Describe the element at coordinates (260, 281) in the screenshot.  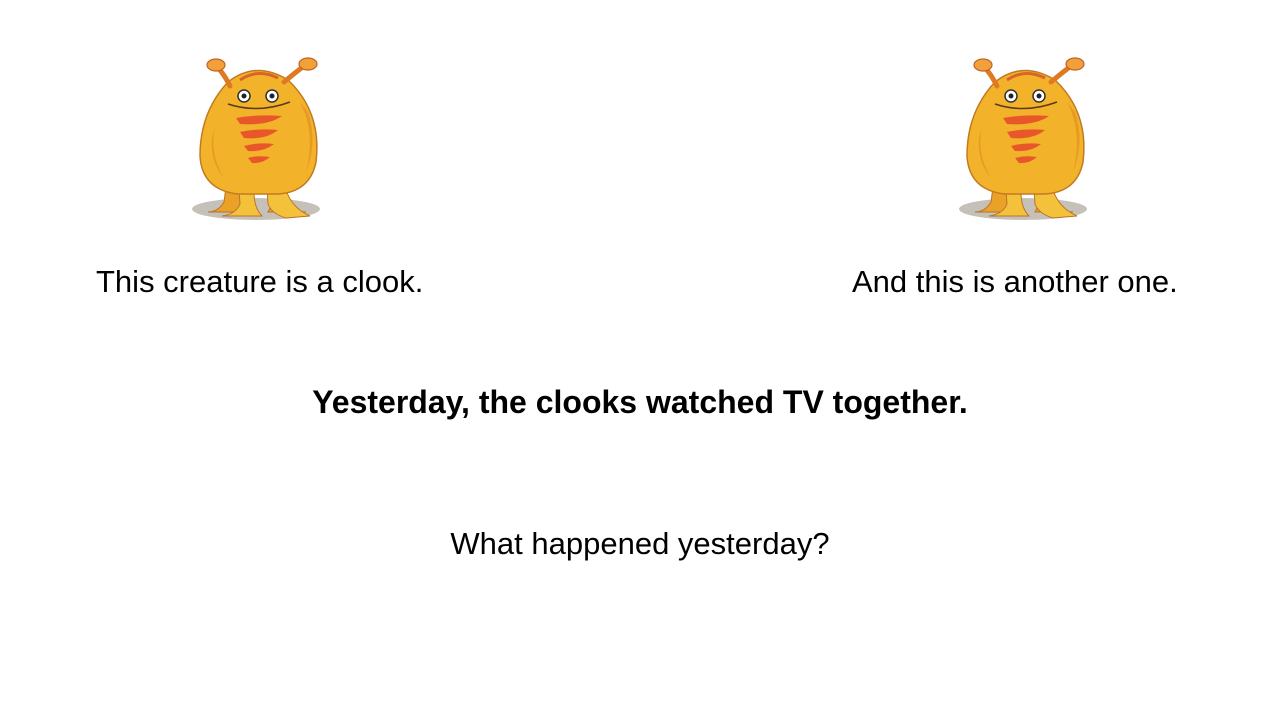
I see `left-caption: This creature is a clook.` at that location.